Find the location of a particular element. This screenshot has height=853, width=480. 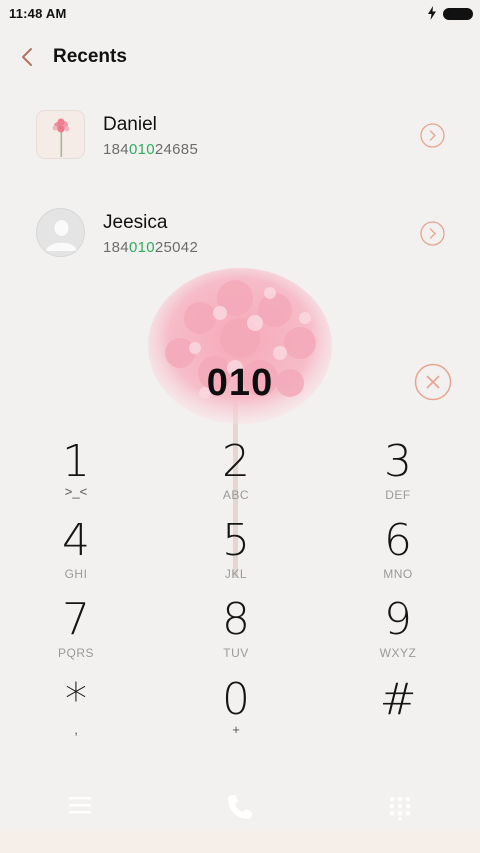

key-digit: 2 is located at coordinates (236, 461).